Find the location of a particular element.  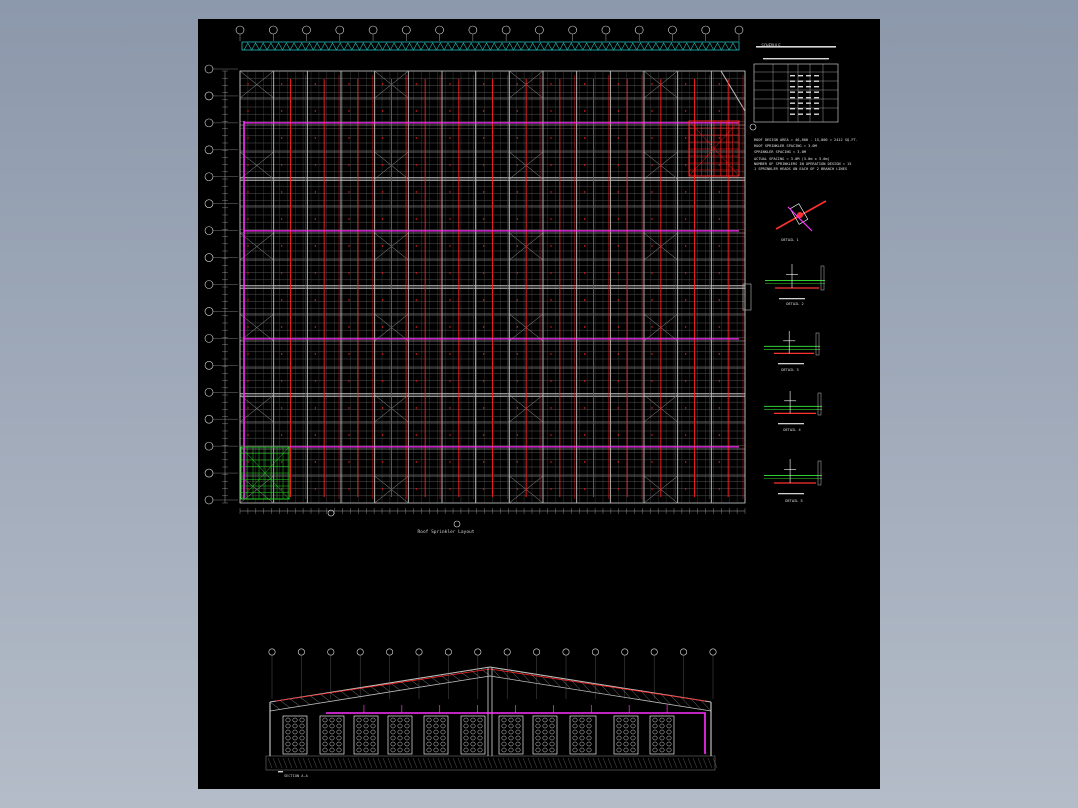

truss-web is located at coordinates (295, 702).